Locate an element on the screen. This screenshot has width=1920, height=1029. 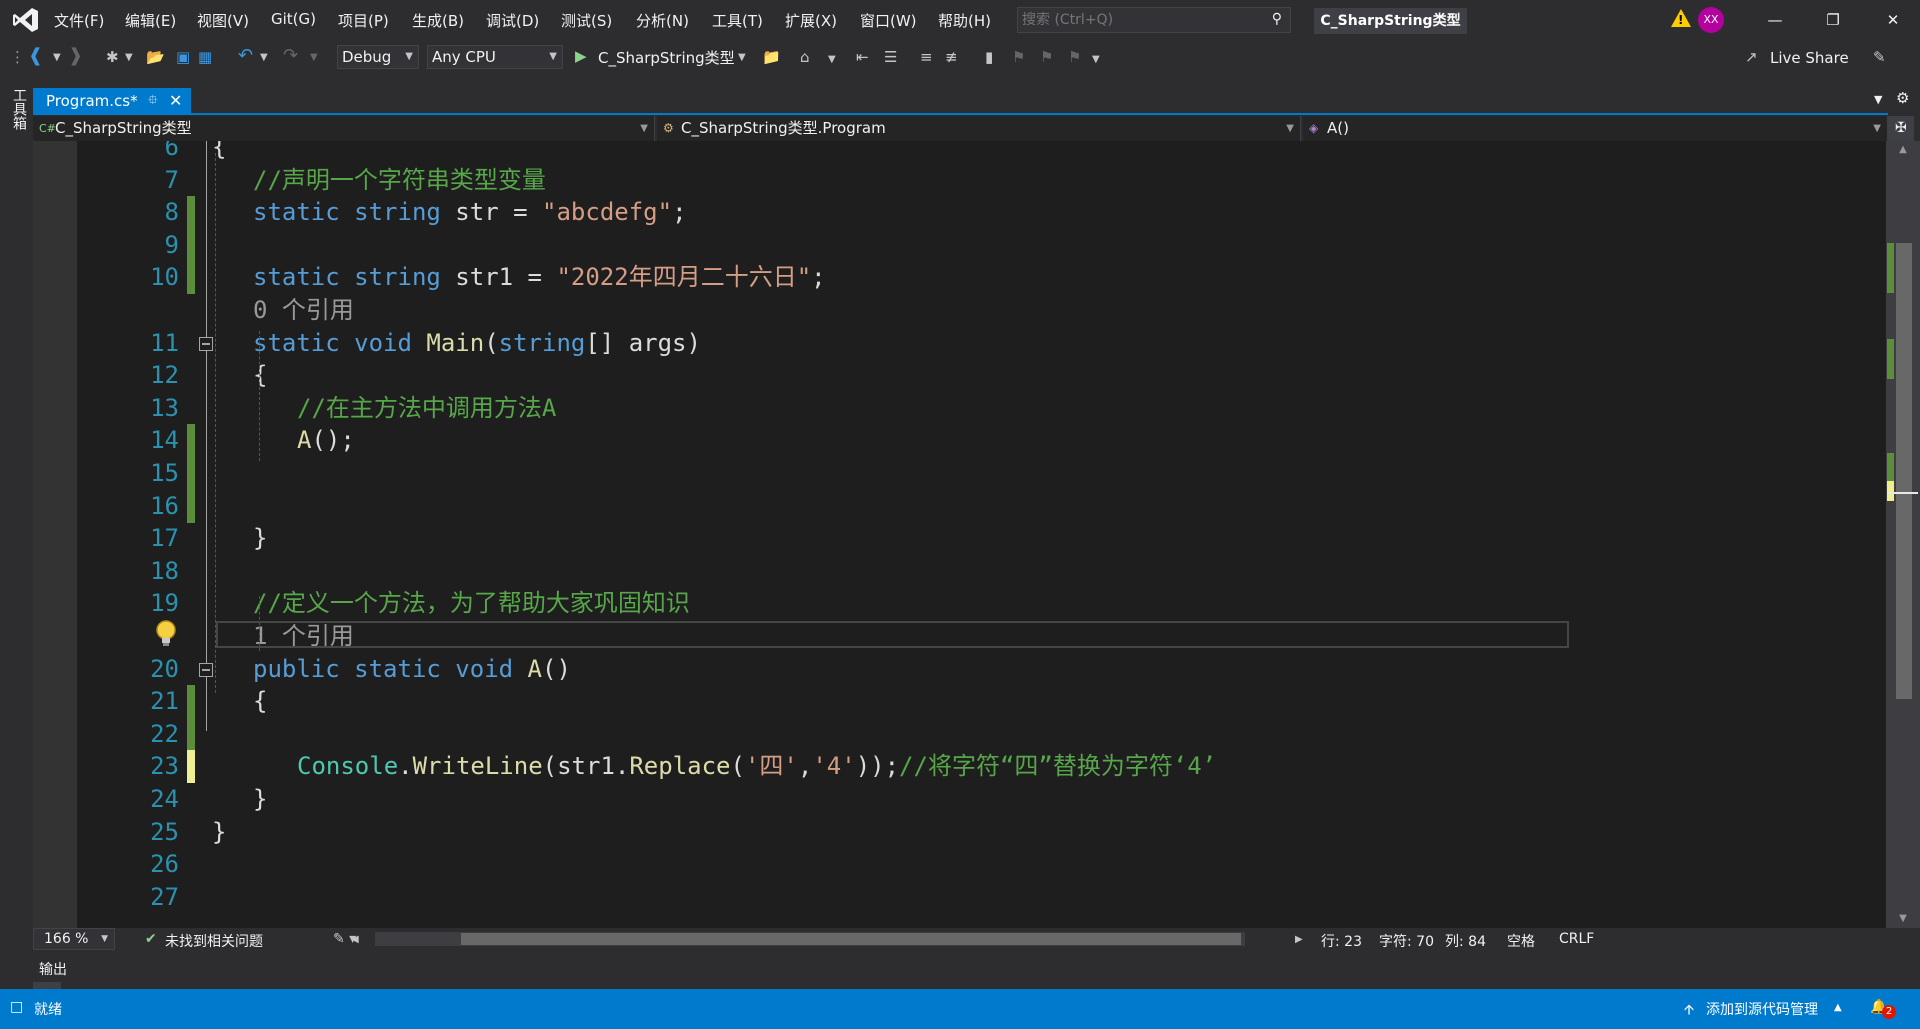
code-line: 14 A(); is located at coordinates (959, 440).